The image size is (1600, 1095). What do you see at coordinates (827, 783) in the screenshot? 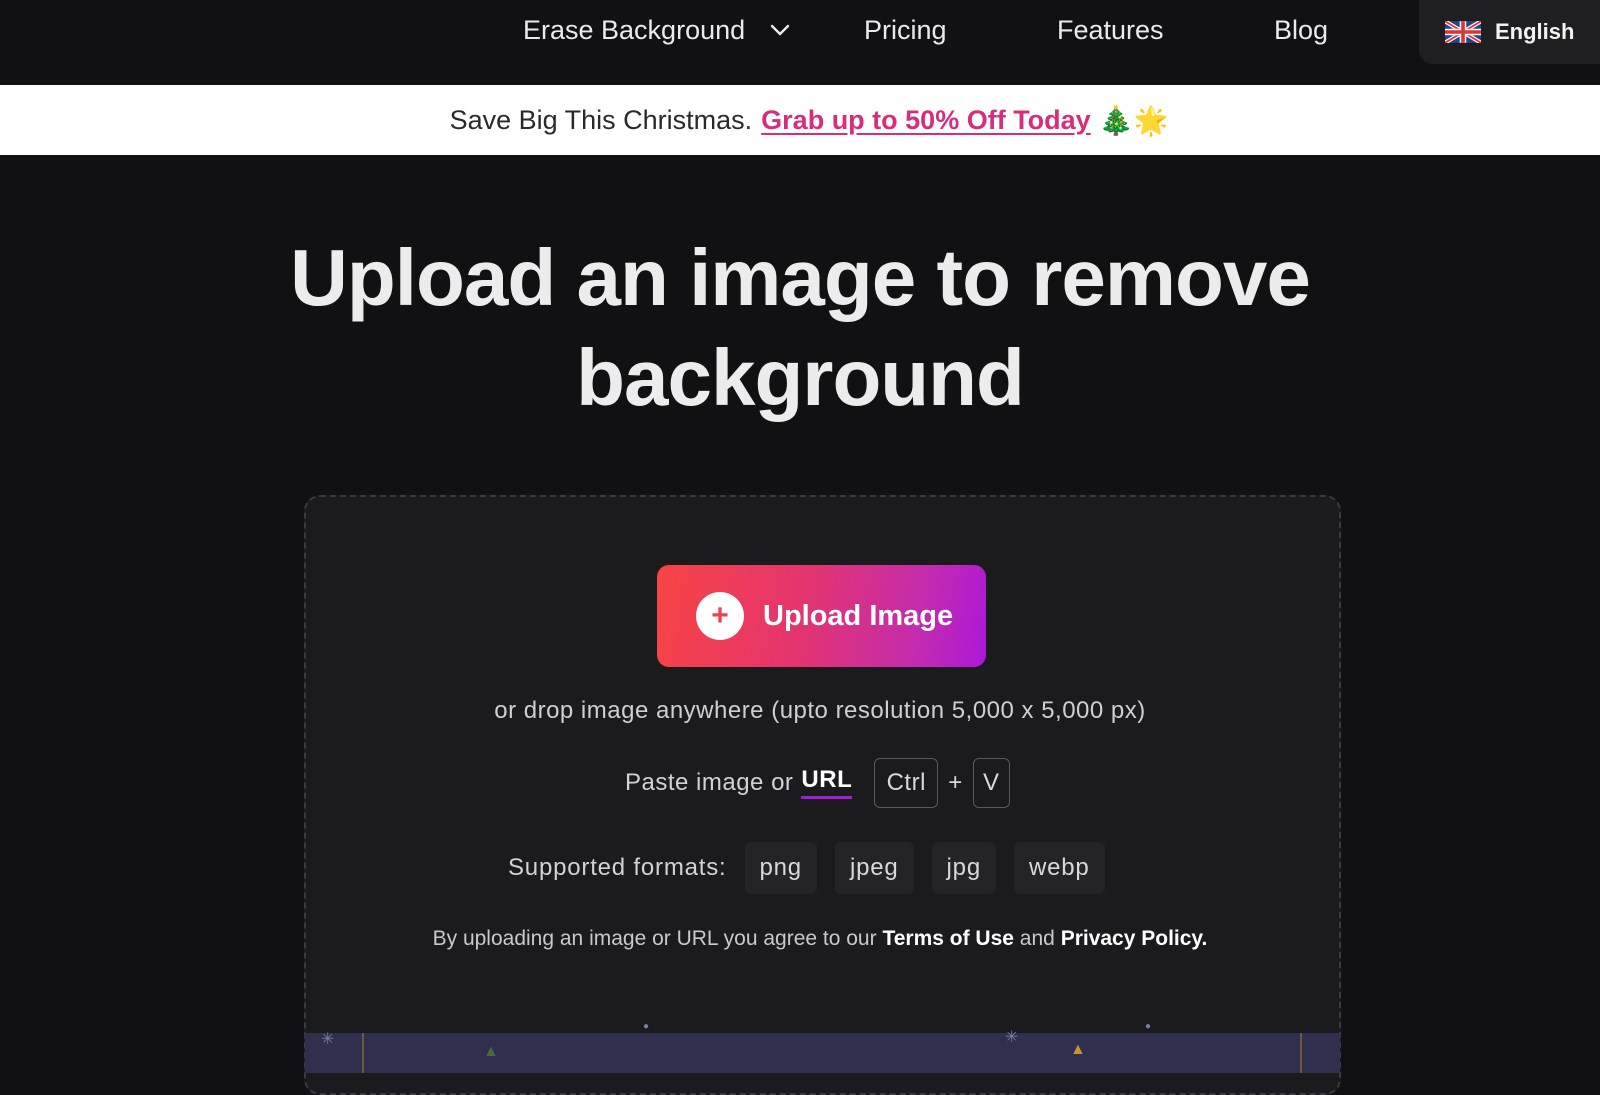
I see `url-link: URL` at bounding box center [827, 783].